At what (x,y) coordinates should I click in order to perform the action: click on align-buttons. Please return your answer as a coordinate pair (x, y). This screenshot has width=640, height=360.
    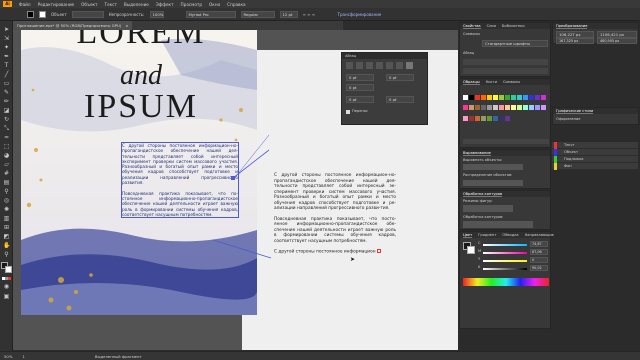
    Looking at the image, I should click on (493, 167).